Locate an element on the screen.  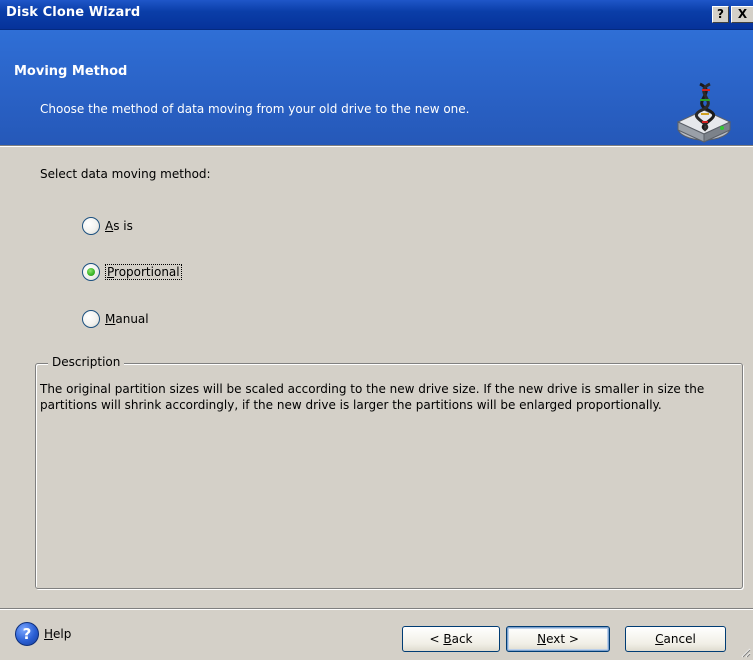
help-label: Help is located at coordinates (57, 634).